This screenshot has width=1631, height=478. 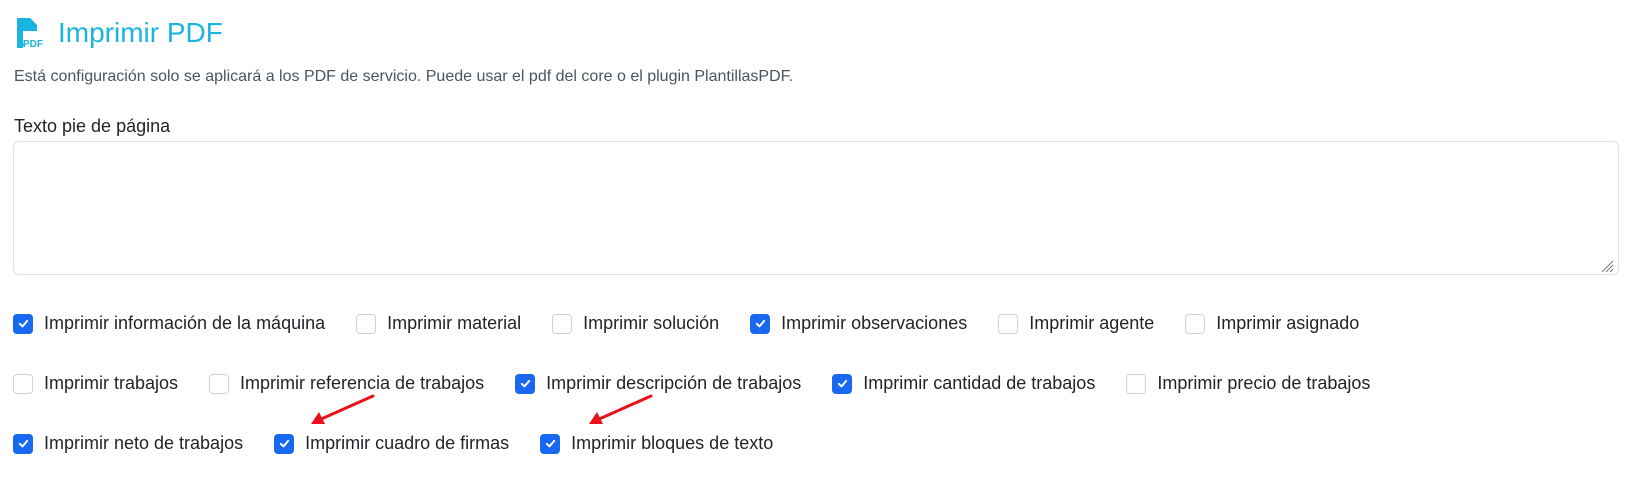 What do you see at coordinates (144, 443) in the screenshot?
I see `option-label: Imprimir neto de trabajos` at bounding box center [144, 443].